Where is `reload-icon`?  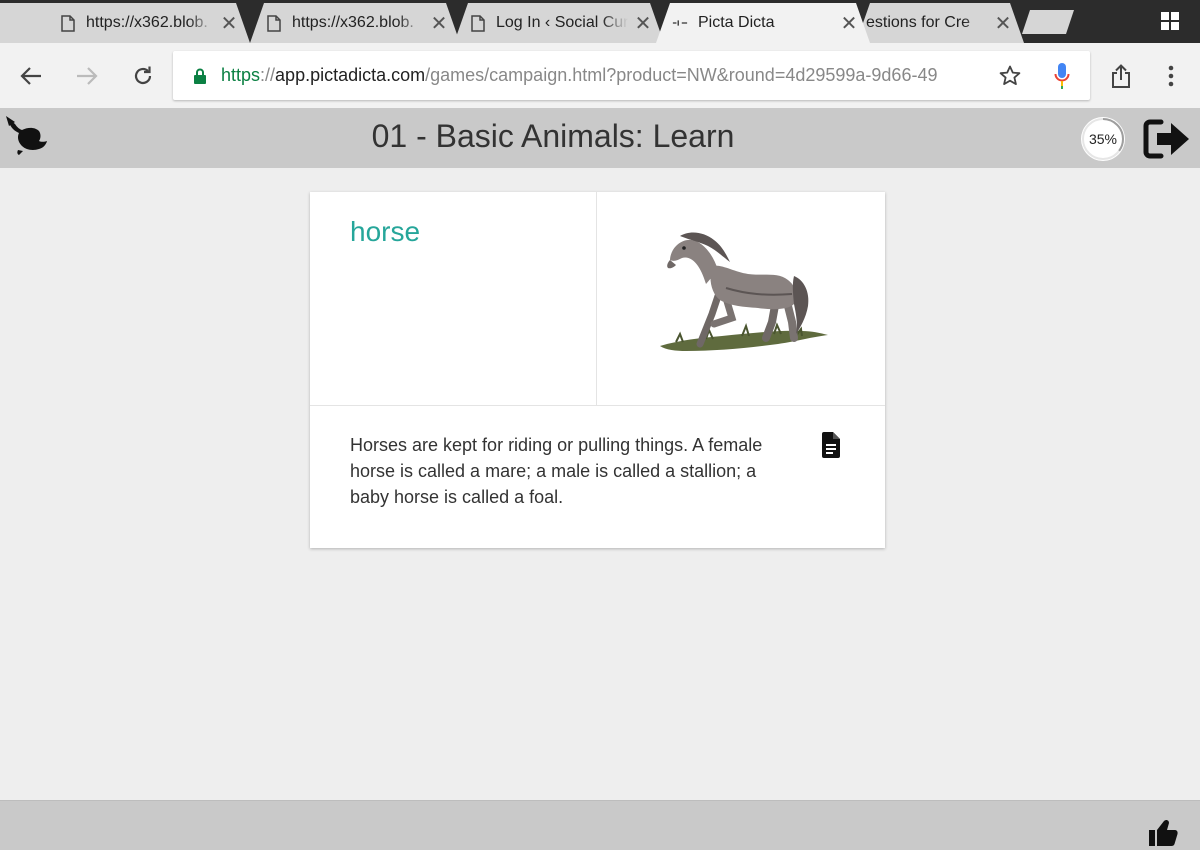
reload-icon is located at coordinates (143, 75).